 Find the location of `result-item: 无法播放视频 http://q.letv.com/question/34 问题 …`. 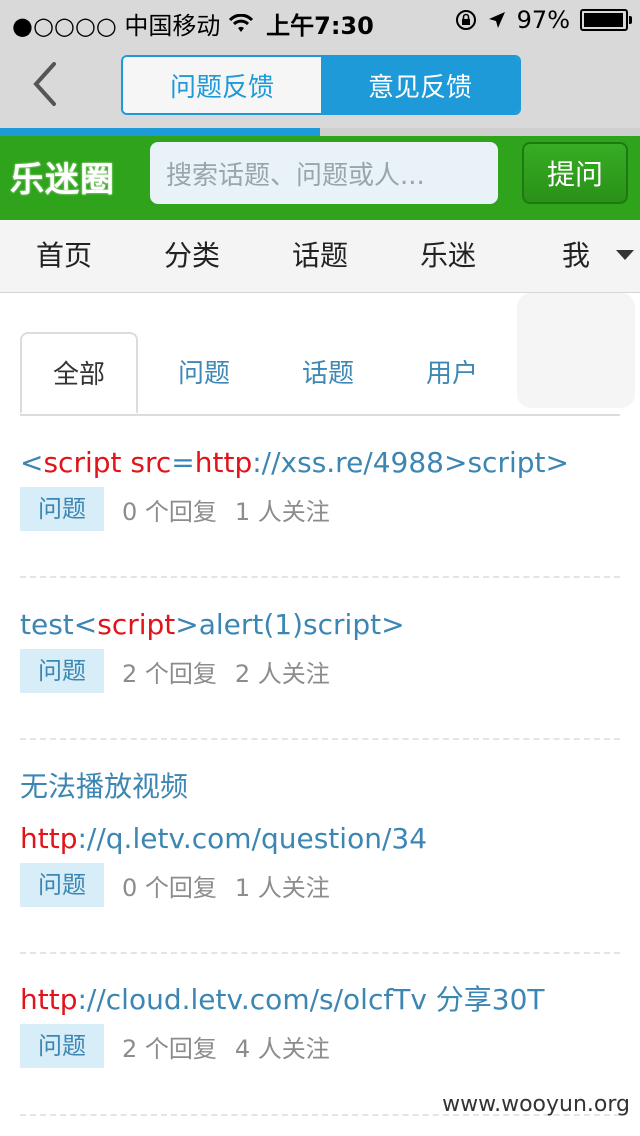

result-item: 无法播放视频 http://q.letv.com/question/34 问题 … is located at coordinates (320, 836).